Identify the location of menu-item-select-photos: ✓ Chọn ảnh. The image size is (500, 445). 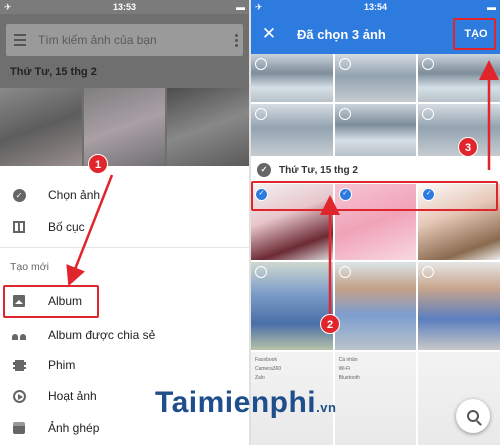
(124, 195).